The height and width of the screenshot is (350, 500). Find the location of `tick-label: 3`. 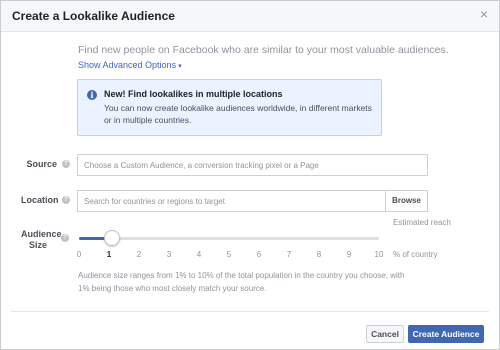

tick-label: 3 is located at coordinates (169, 254).